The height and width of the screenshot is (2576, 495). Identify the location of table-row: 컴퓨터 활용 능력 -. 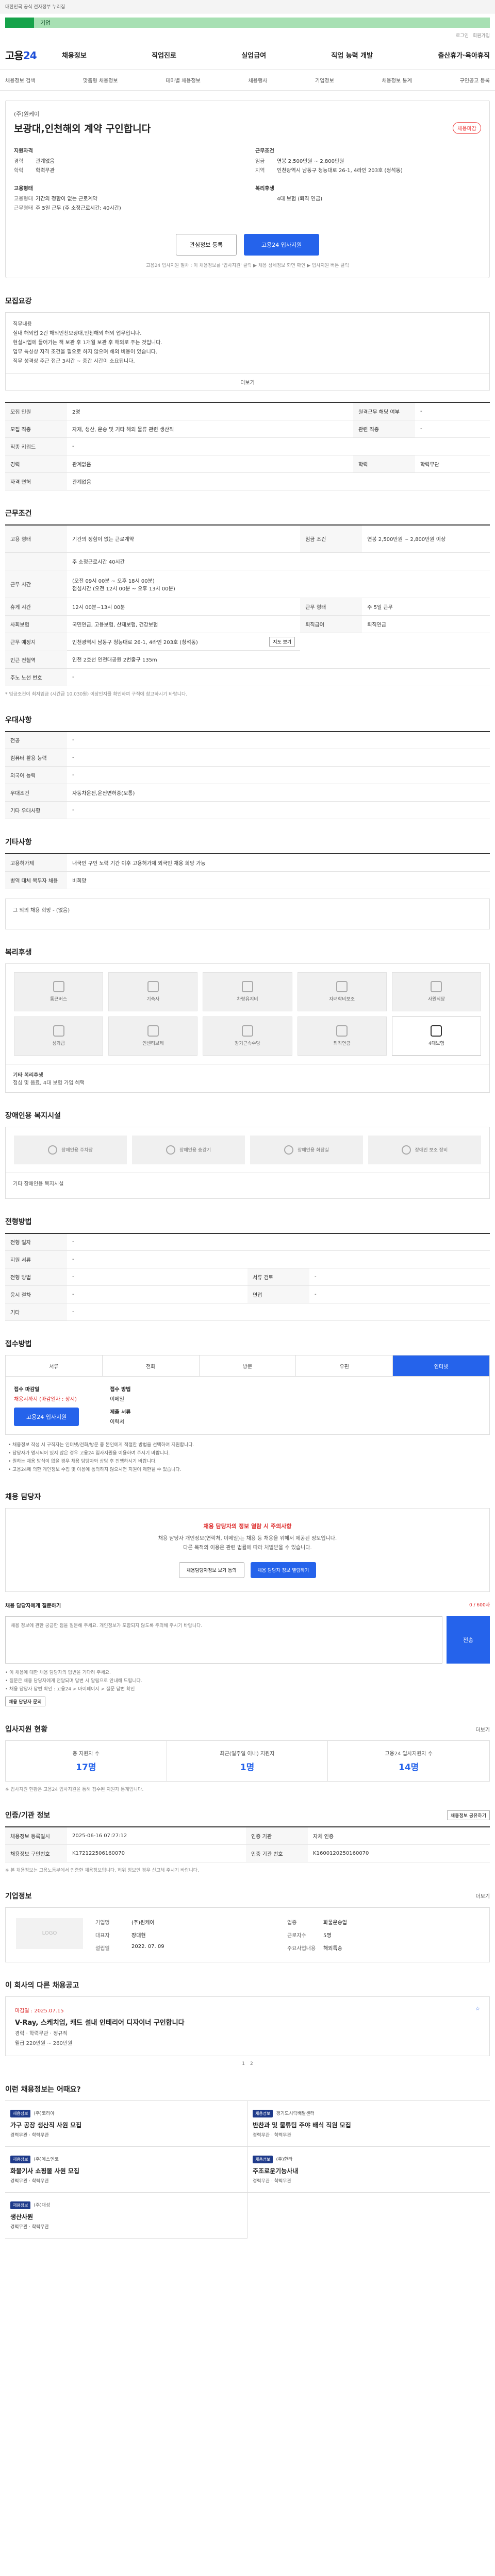
(247, 758).